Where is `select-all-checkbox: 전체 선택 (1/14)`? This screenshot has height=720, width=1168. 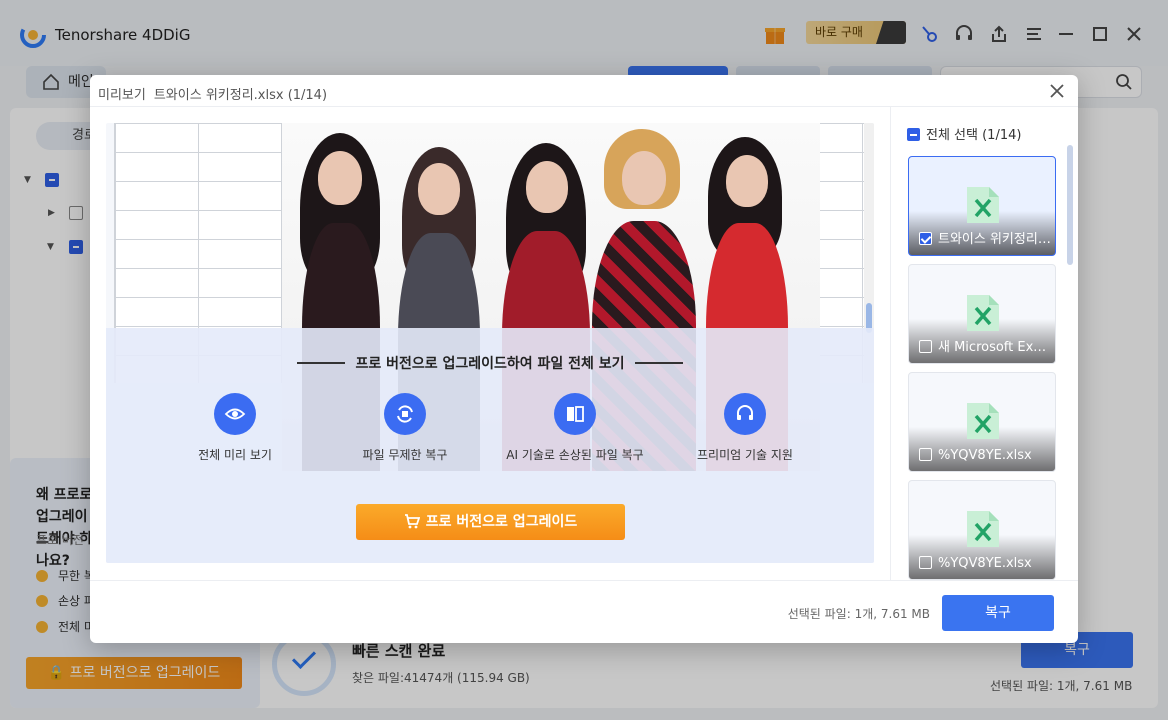 select-all-checkbox: 전체 선택 (1/14) is located at coordinates (964, 133).